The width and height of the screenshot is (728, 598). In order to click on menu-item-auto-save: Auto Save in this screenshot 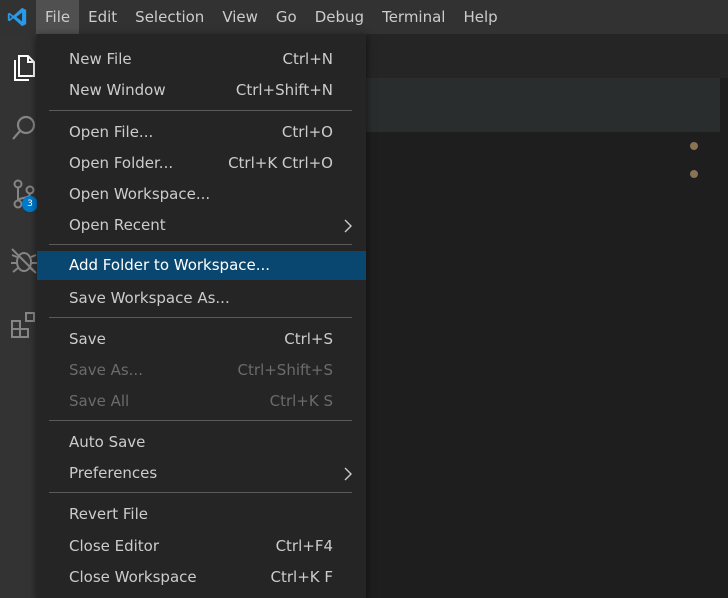, I will do `click(201, 442)`.